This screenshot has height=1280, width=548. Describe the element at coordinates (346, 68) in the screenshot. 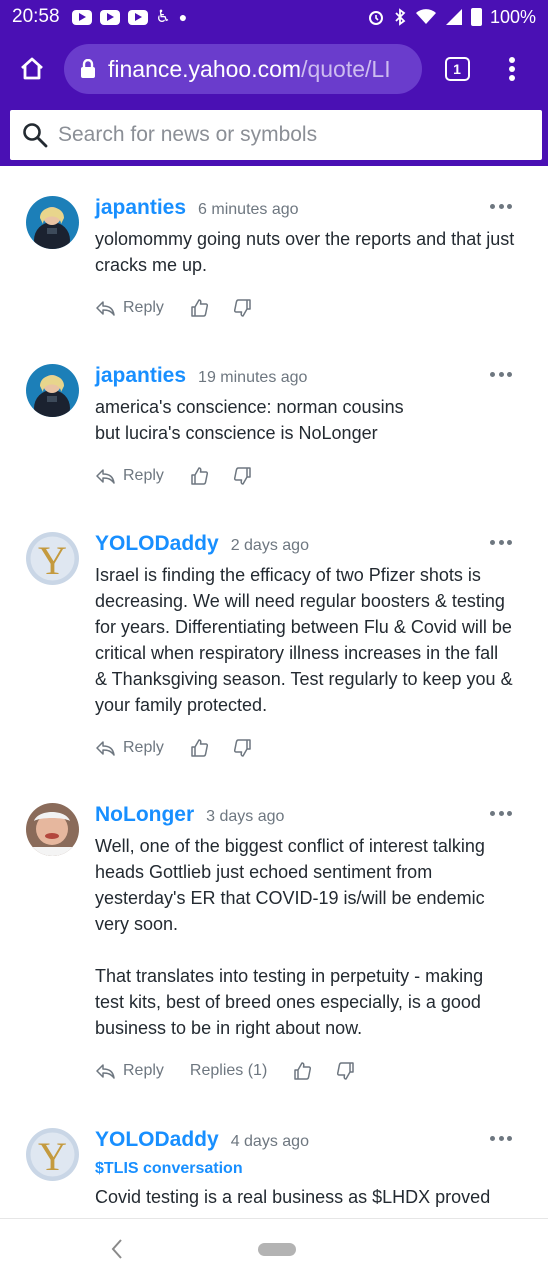

I see `url-path: /quote/LI` at that location.